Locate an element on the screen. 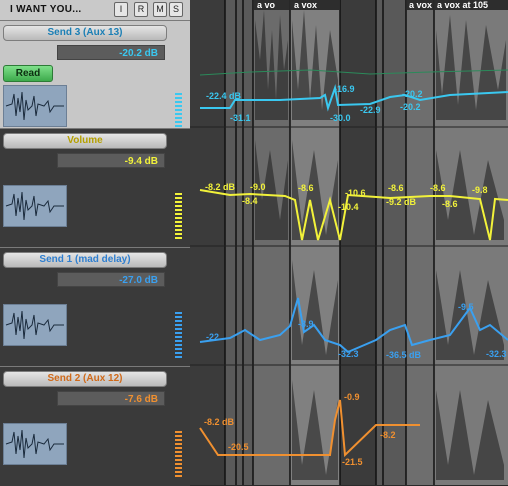 The height and width of the screenshot is (486, 508). automation-value-label: -9.2 dB is located at coordinates (401, 202).